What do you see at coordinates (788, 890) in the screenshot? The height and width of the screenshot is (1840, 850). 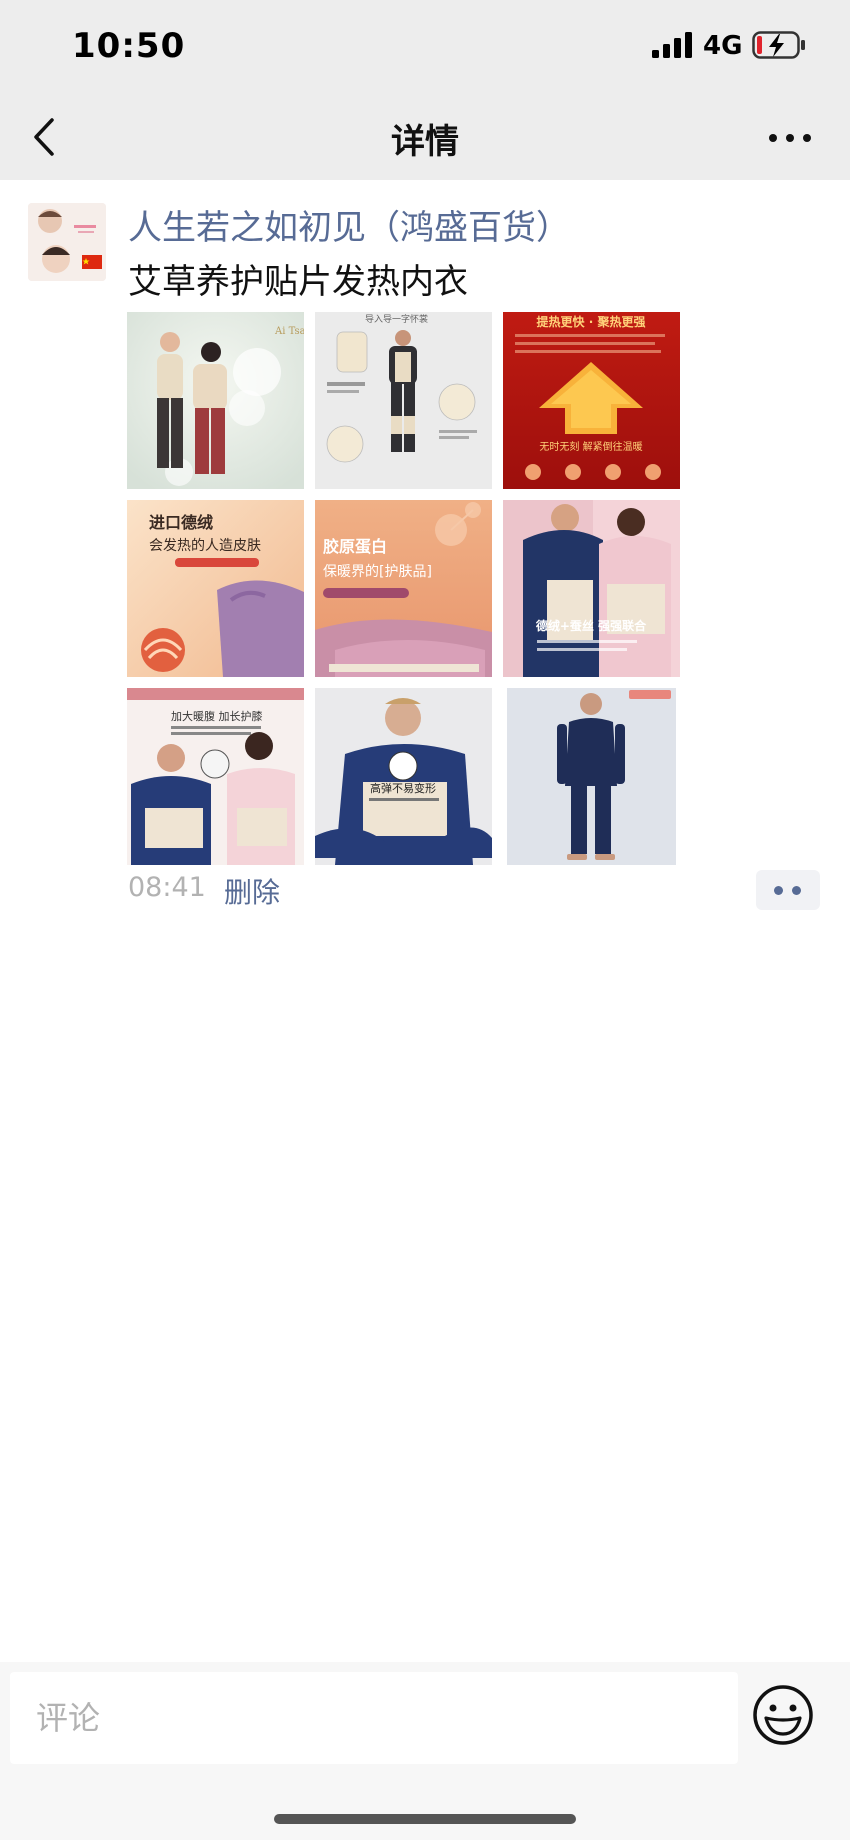 I see `post-action-button` at bounding box center [788, 890].